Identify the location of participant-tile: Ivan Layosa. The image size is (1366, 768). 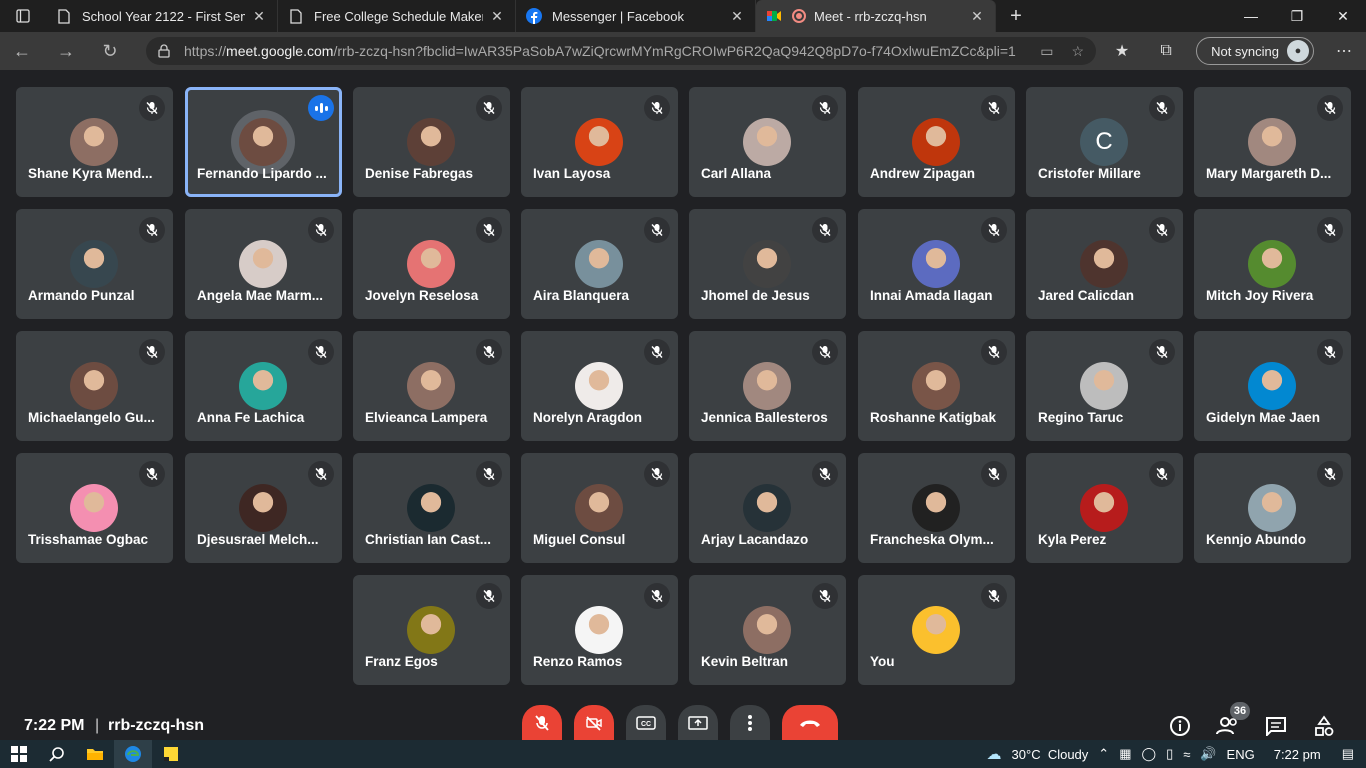
(599, 142).